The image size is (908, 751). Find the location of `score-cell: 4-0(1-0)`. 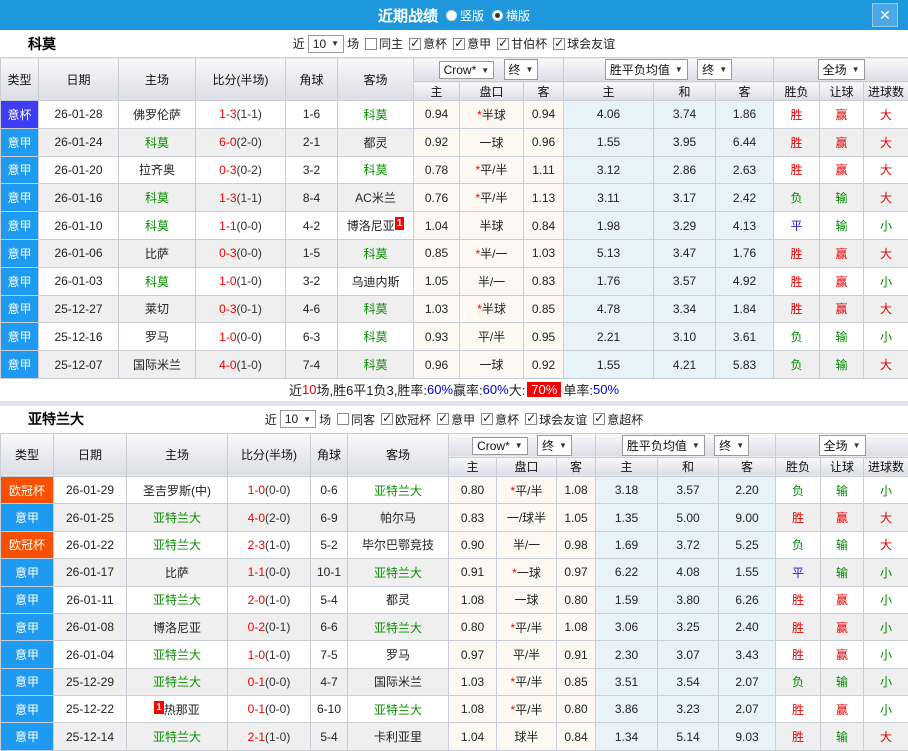

score-cell: 4-0(1-0) is located at coordinates (240, 364).